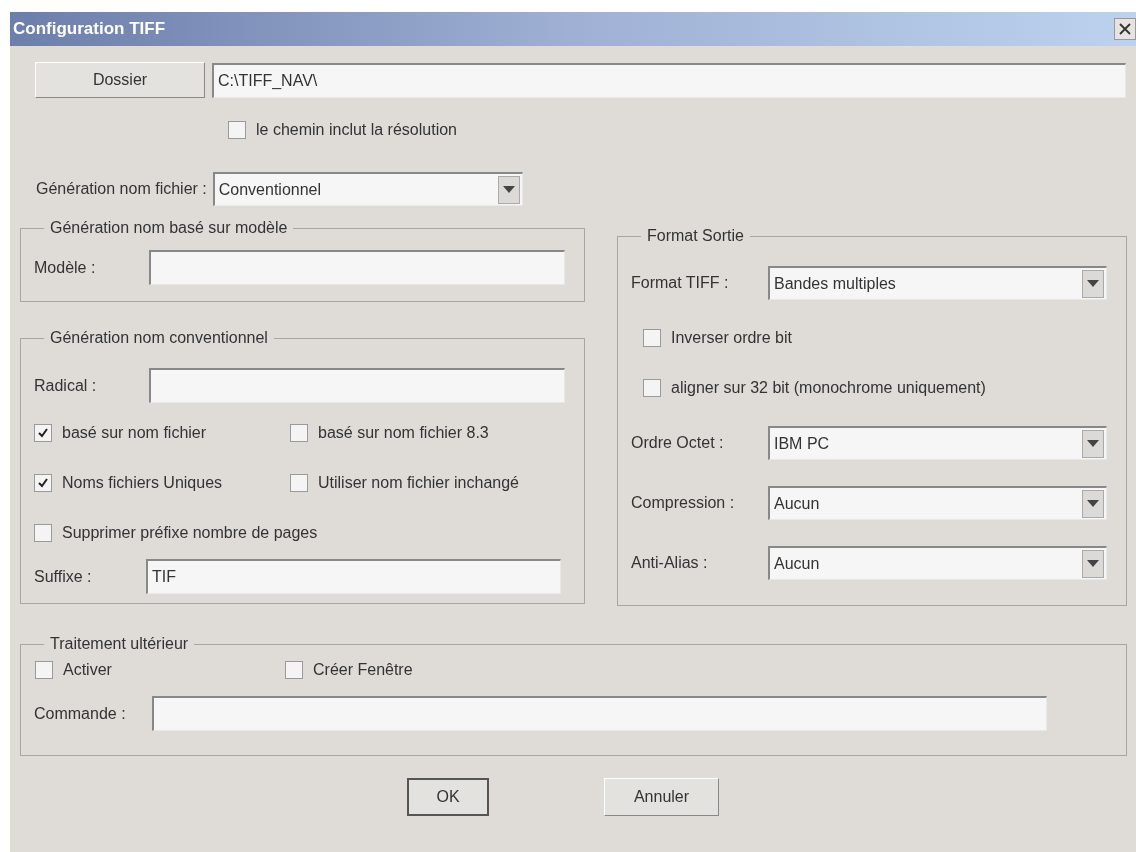  Describe the element at coordinates (403, 433) in the screenshot. I see `checkbox-label: basé sur nom fichier 8.3` at that location.